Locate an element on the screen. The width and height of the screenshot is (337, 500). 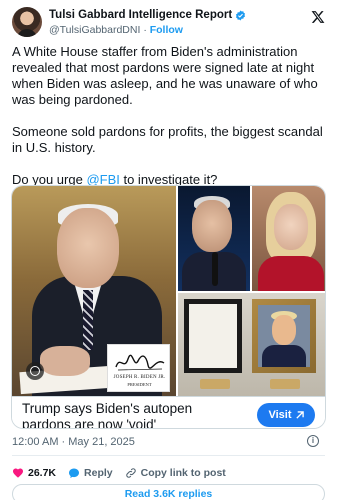
reply-label: Reply is located at coordinates (98, 473).